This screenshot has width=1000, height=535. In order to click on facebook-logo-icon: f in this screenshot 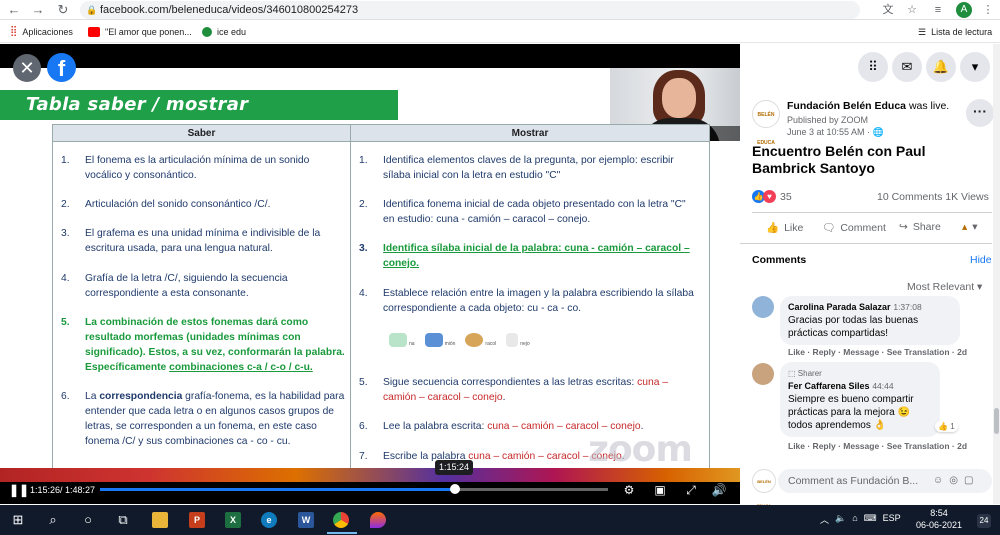, I will do `click(61, 67)`.